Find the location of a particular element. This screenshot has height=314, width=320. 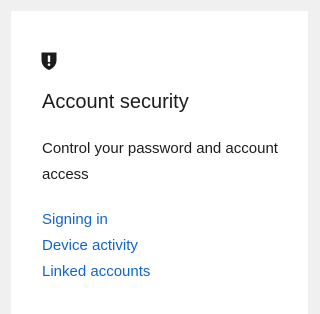

list-item: Device activity is located at coordinates (96, 246).